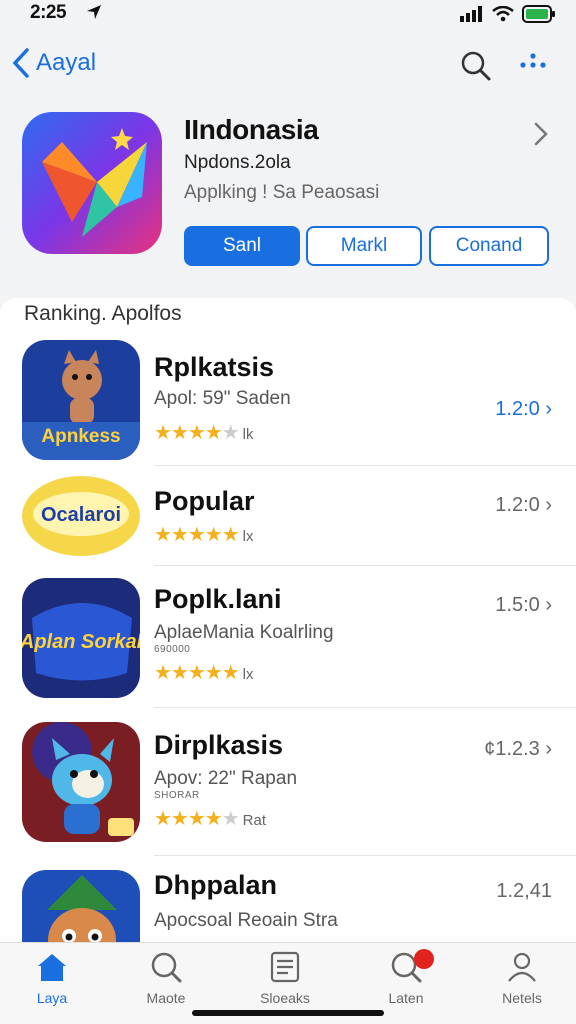 Image resolution: width=576 pixels, height=1024 pixels. I want to click on app-name: Rplkatsis, so click(214, 367).